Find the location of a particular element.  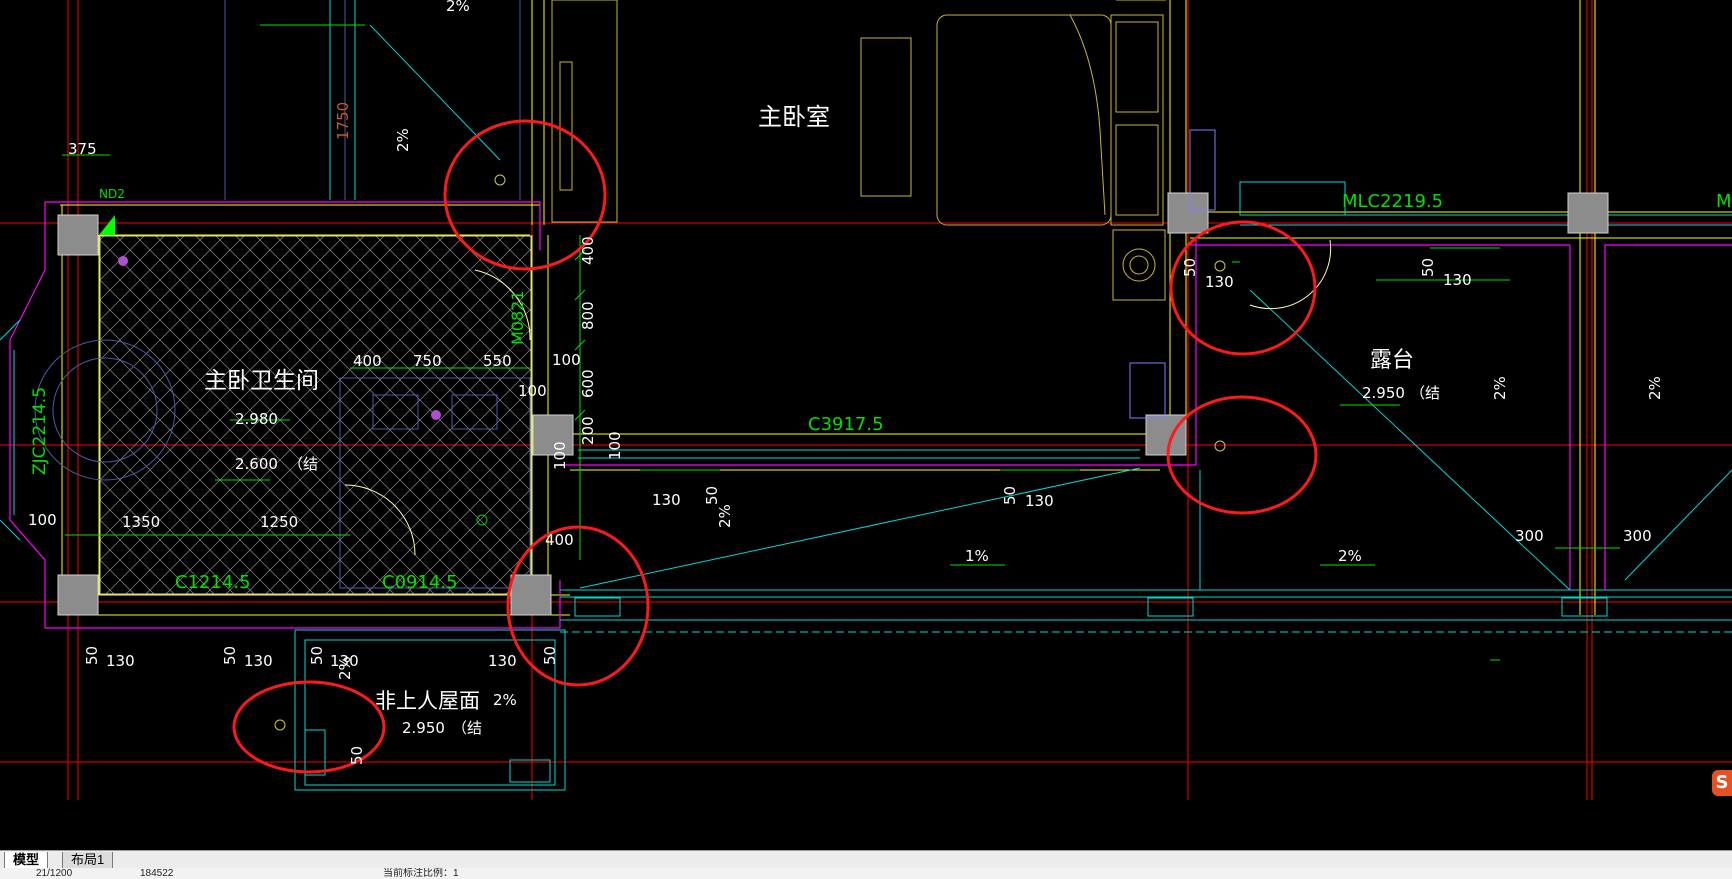

slope-roof2: 2% is located at coordinates (345, 668).